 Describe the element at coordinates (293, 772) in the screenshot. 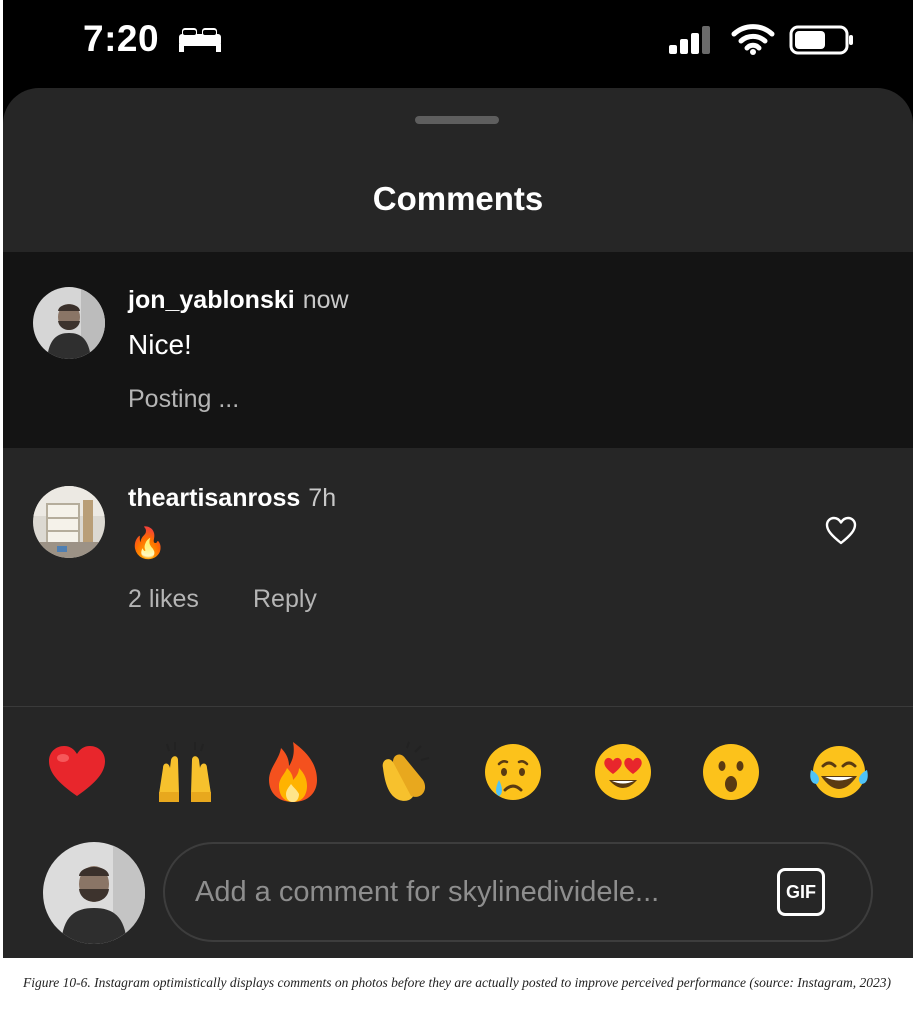

I see `fire-emoji` at that location.